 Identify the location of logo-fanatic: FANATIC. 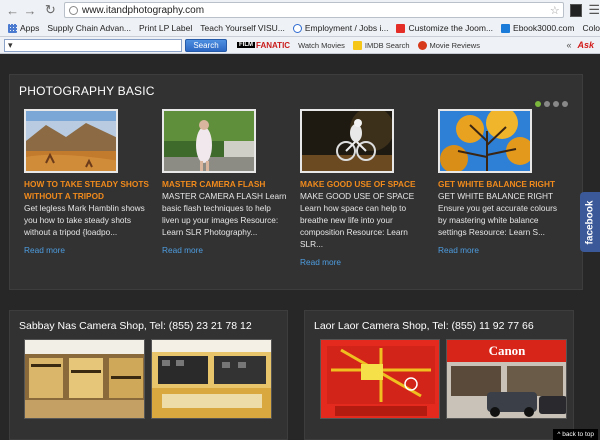
(273, 45).